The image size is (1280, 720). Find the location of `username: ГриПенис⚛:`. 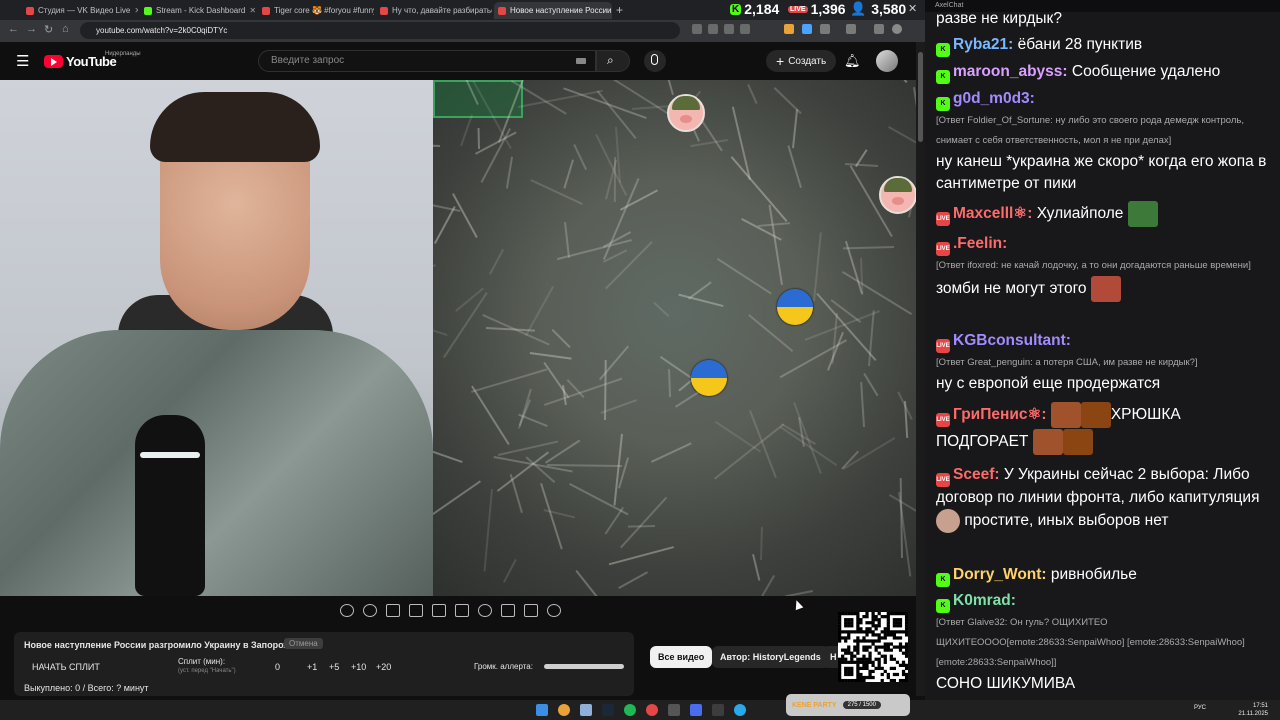

username: ГриПенис⚛: is located at coordinates (1000, 414).